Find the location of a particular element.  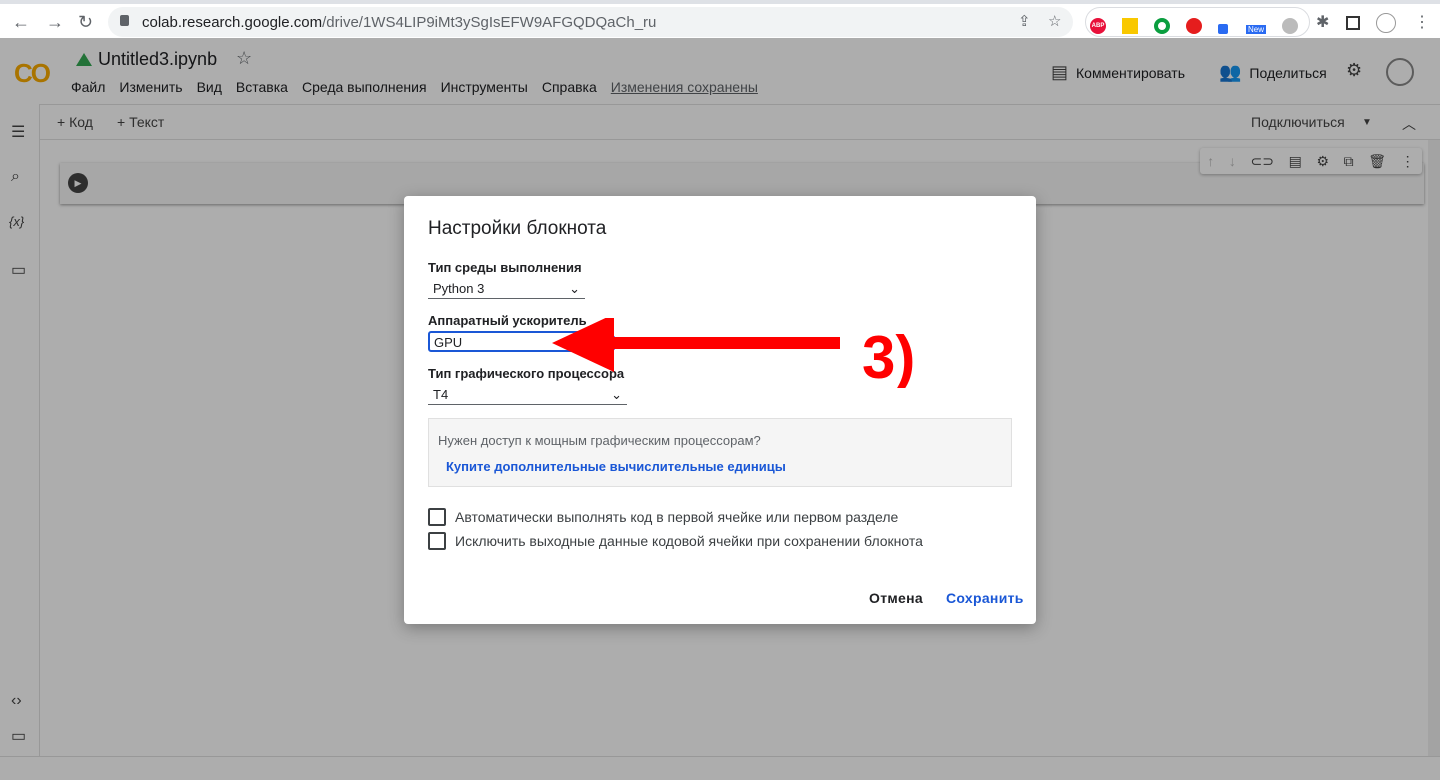

runtime-type-select: Python 3 ⌄ is located at coordinates (506, 288).